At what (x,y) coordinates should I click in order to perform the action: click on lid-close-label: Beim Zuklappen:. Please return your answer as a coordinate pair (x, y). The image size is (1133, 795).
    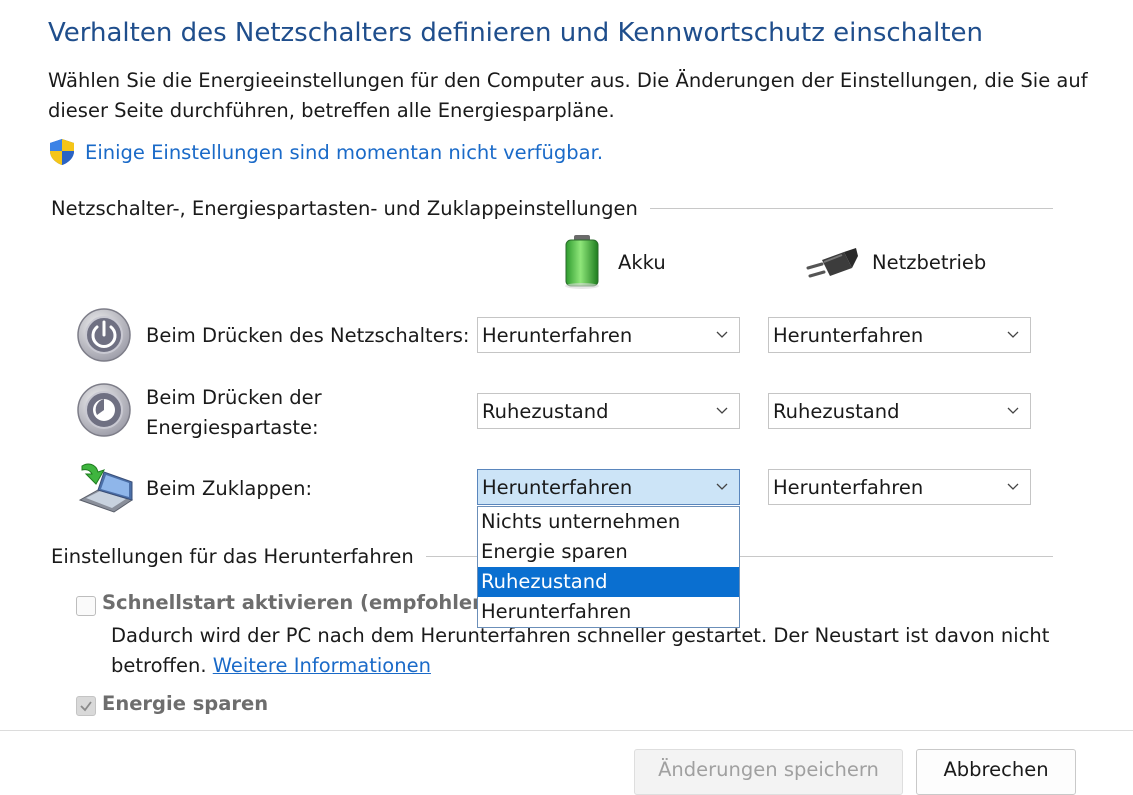
    Looking at the image, I should click on (229, 488).